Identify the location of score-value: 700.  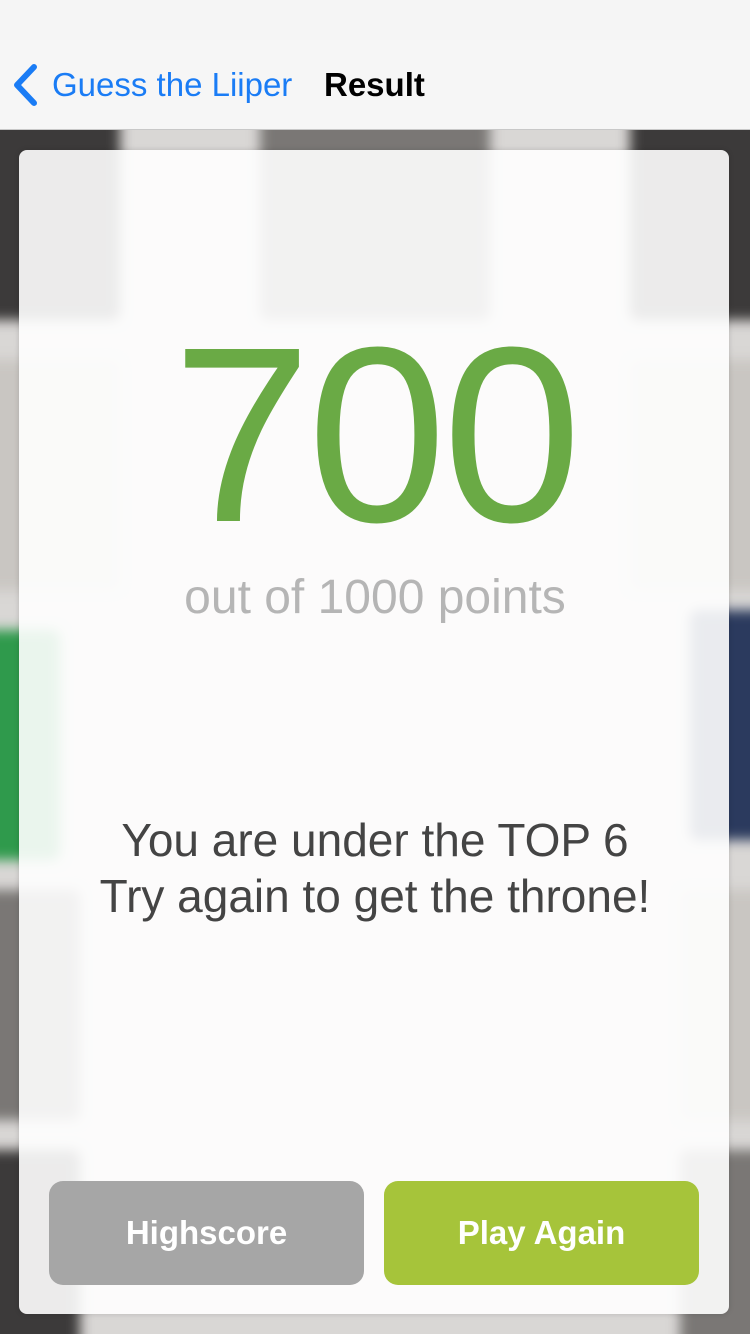
(376, 434).